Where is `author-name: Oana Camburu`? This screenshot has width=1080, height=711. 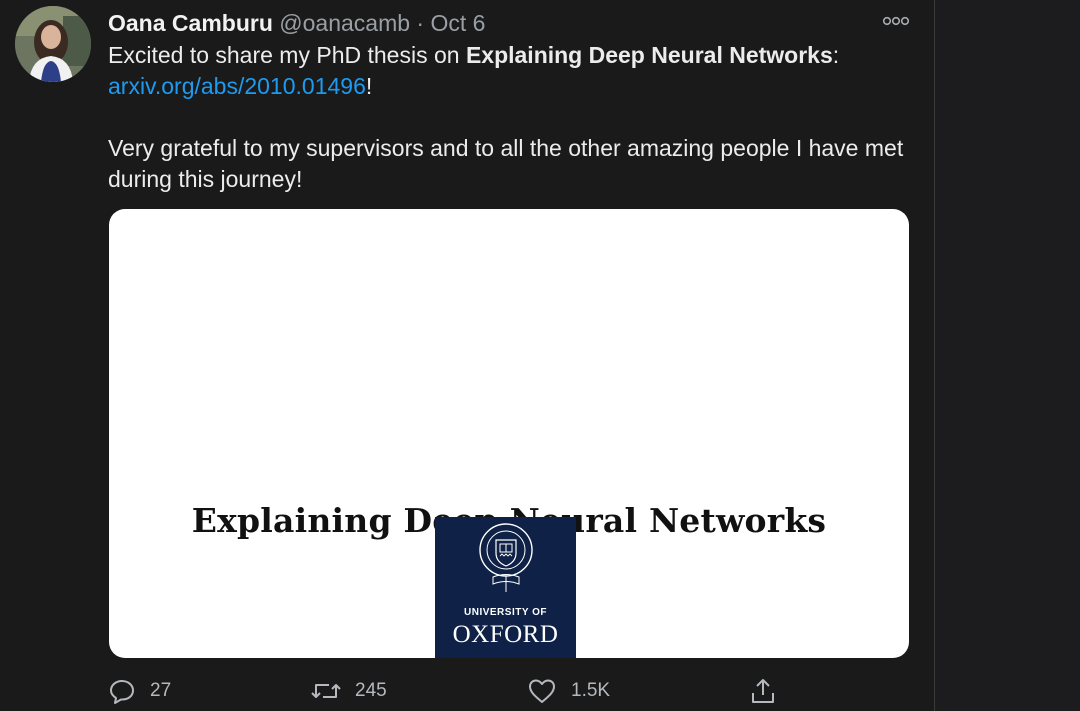
author-name: Oana Camburu is located at coordinates (190, 23).